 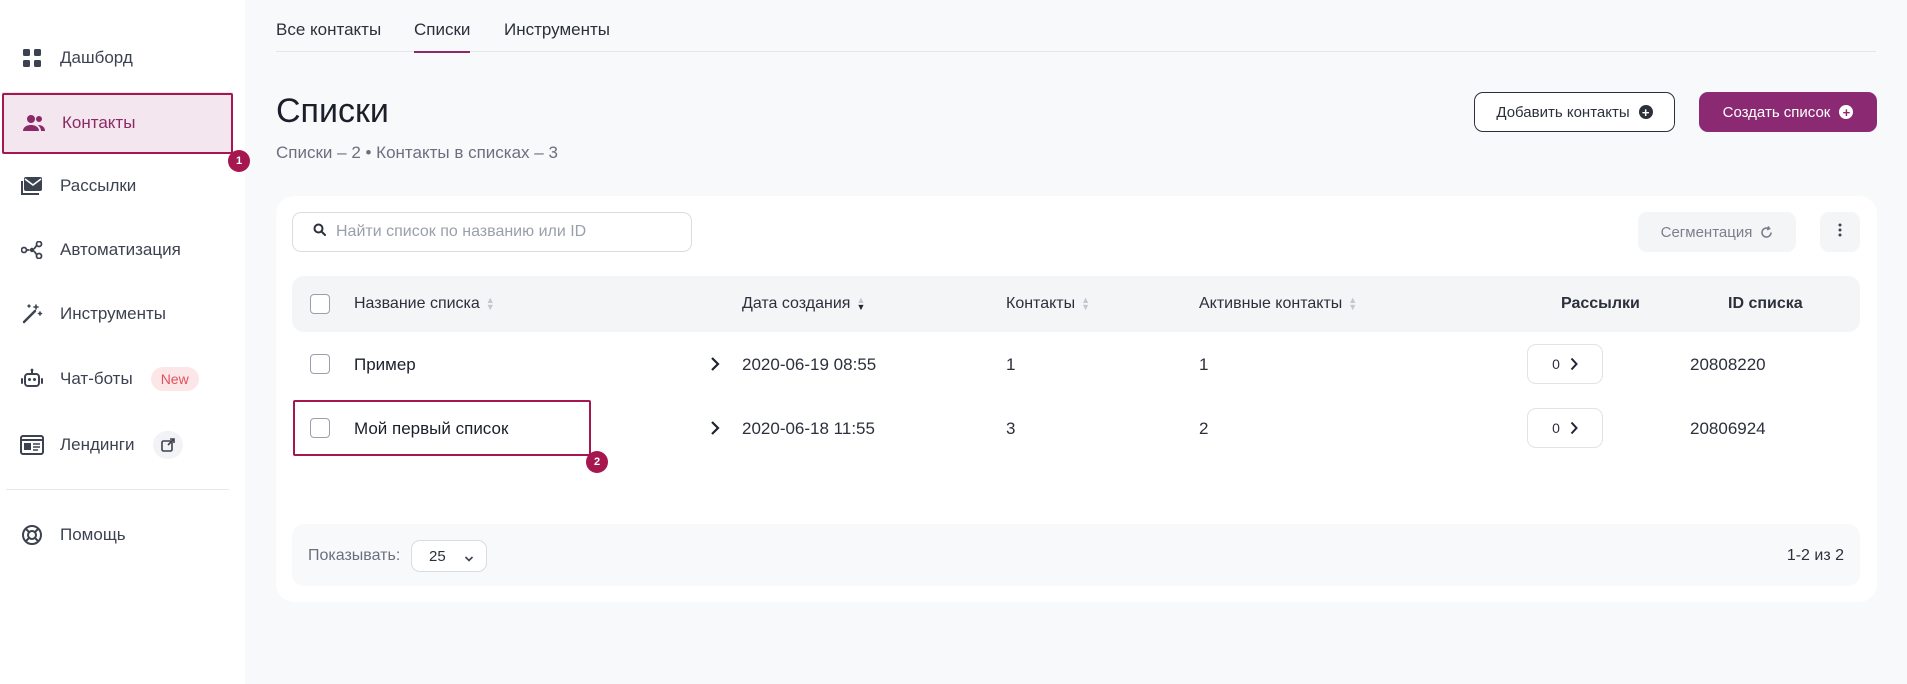 I want to click on more-options-button, so click(x=1840, y=232).